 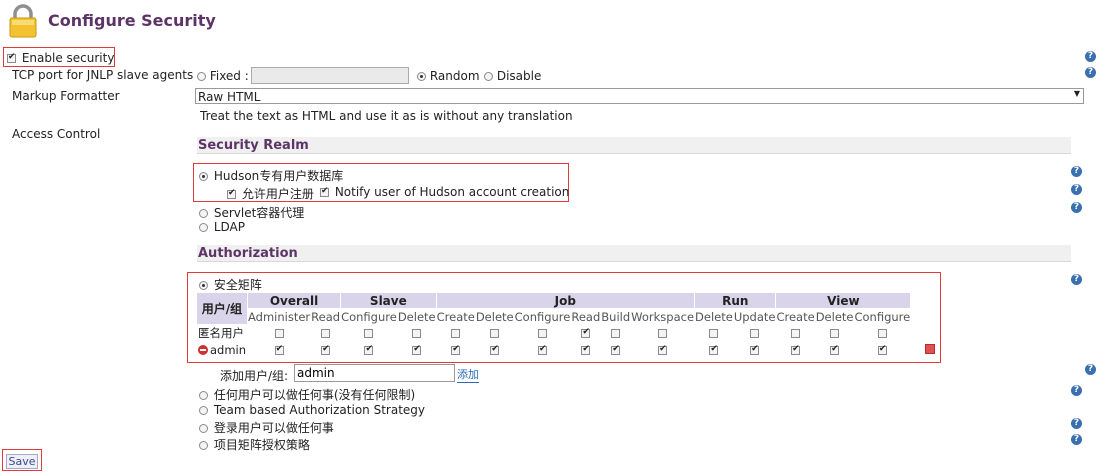 I want to click on add-user-button: 添加, so click(x=468, y=374).